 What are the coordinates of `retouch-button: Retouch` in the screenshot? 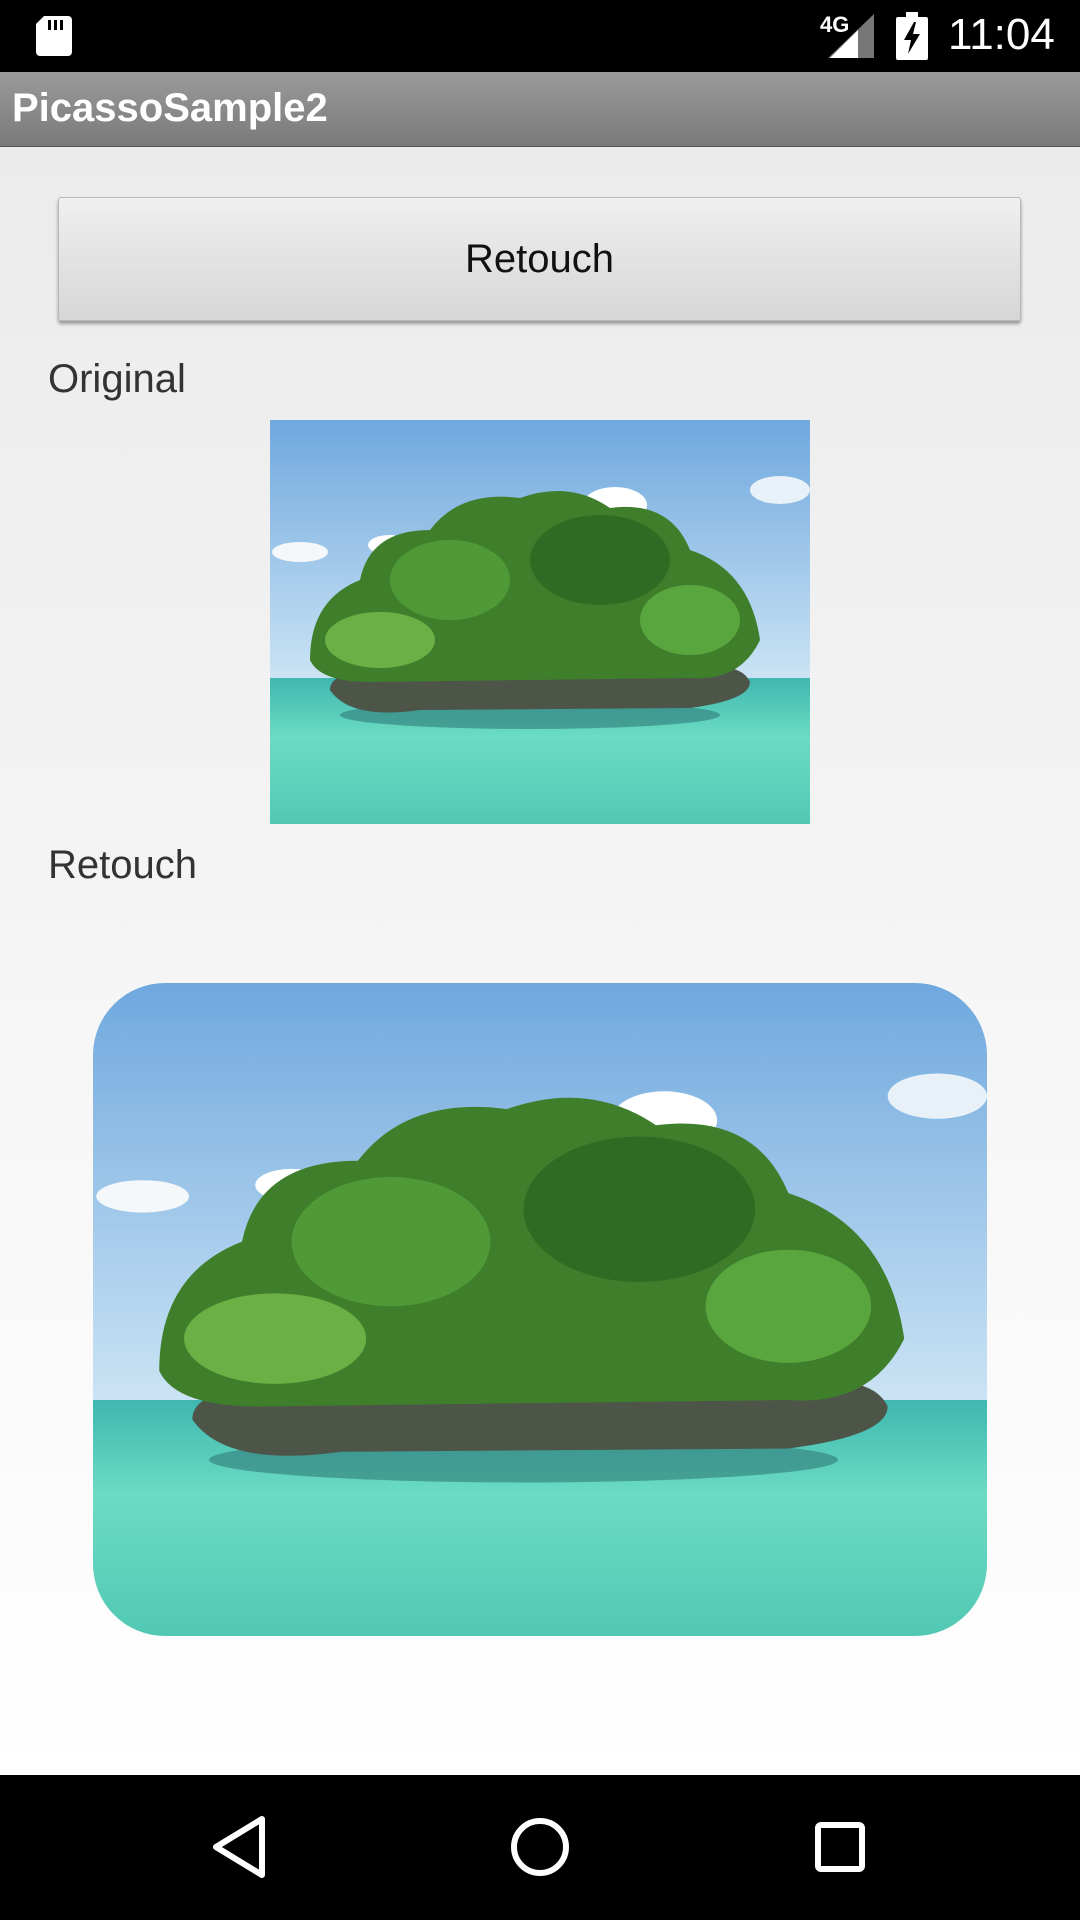 It's located at (539, 259).